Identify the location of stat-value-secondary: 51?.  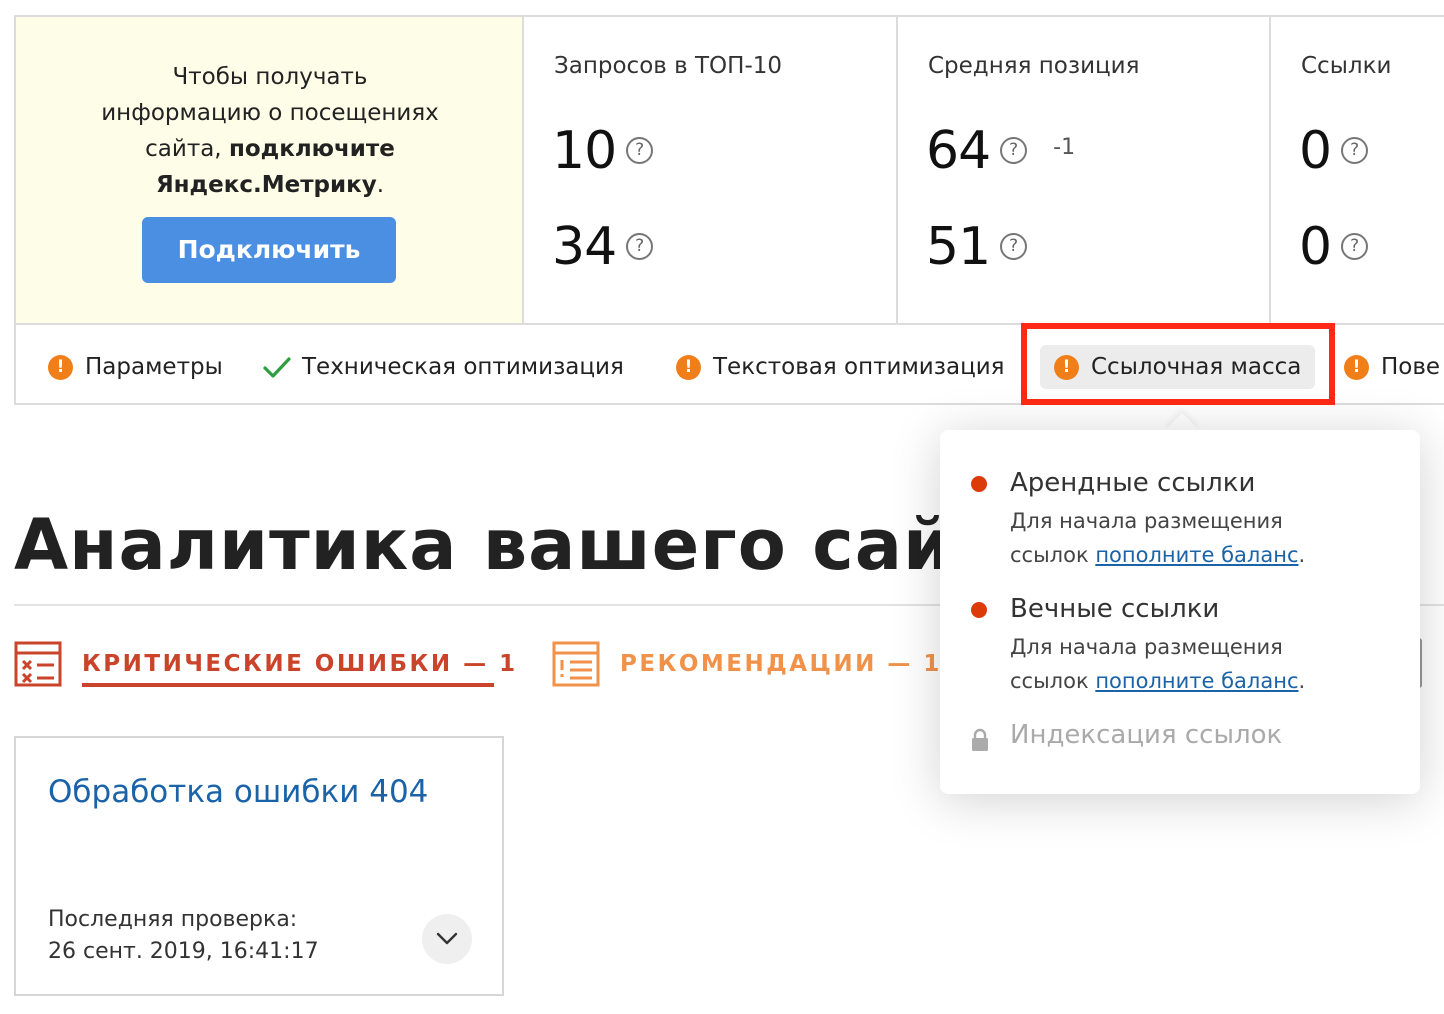
(977, 247).